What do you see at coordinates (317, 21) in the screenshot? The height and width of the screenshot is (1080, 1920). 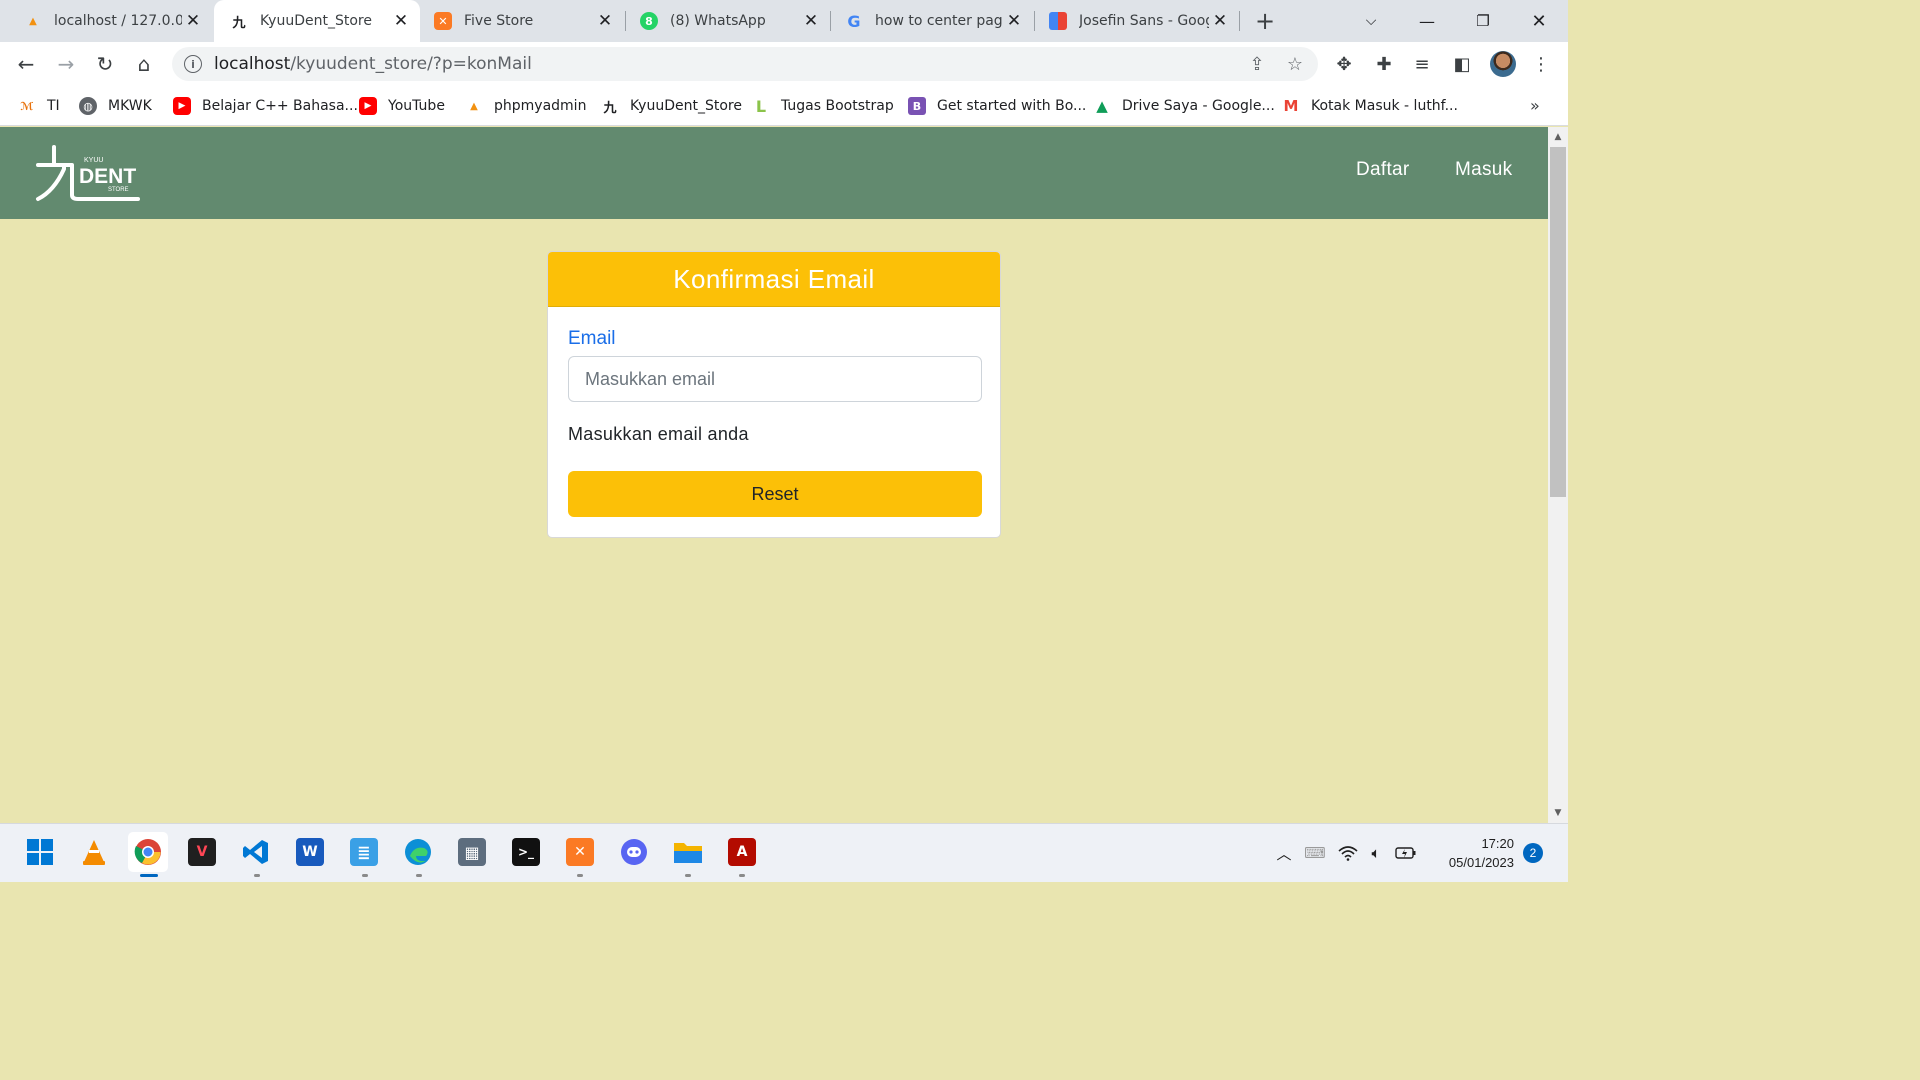 I see `tab-kyuudent-store: 九 KyuuDent_Store ✕` at bounding box center [317, 21].